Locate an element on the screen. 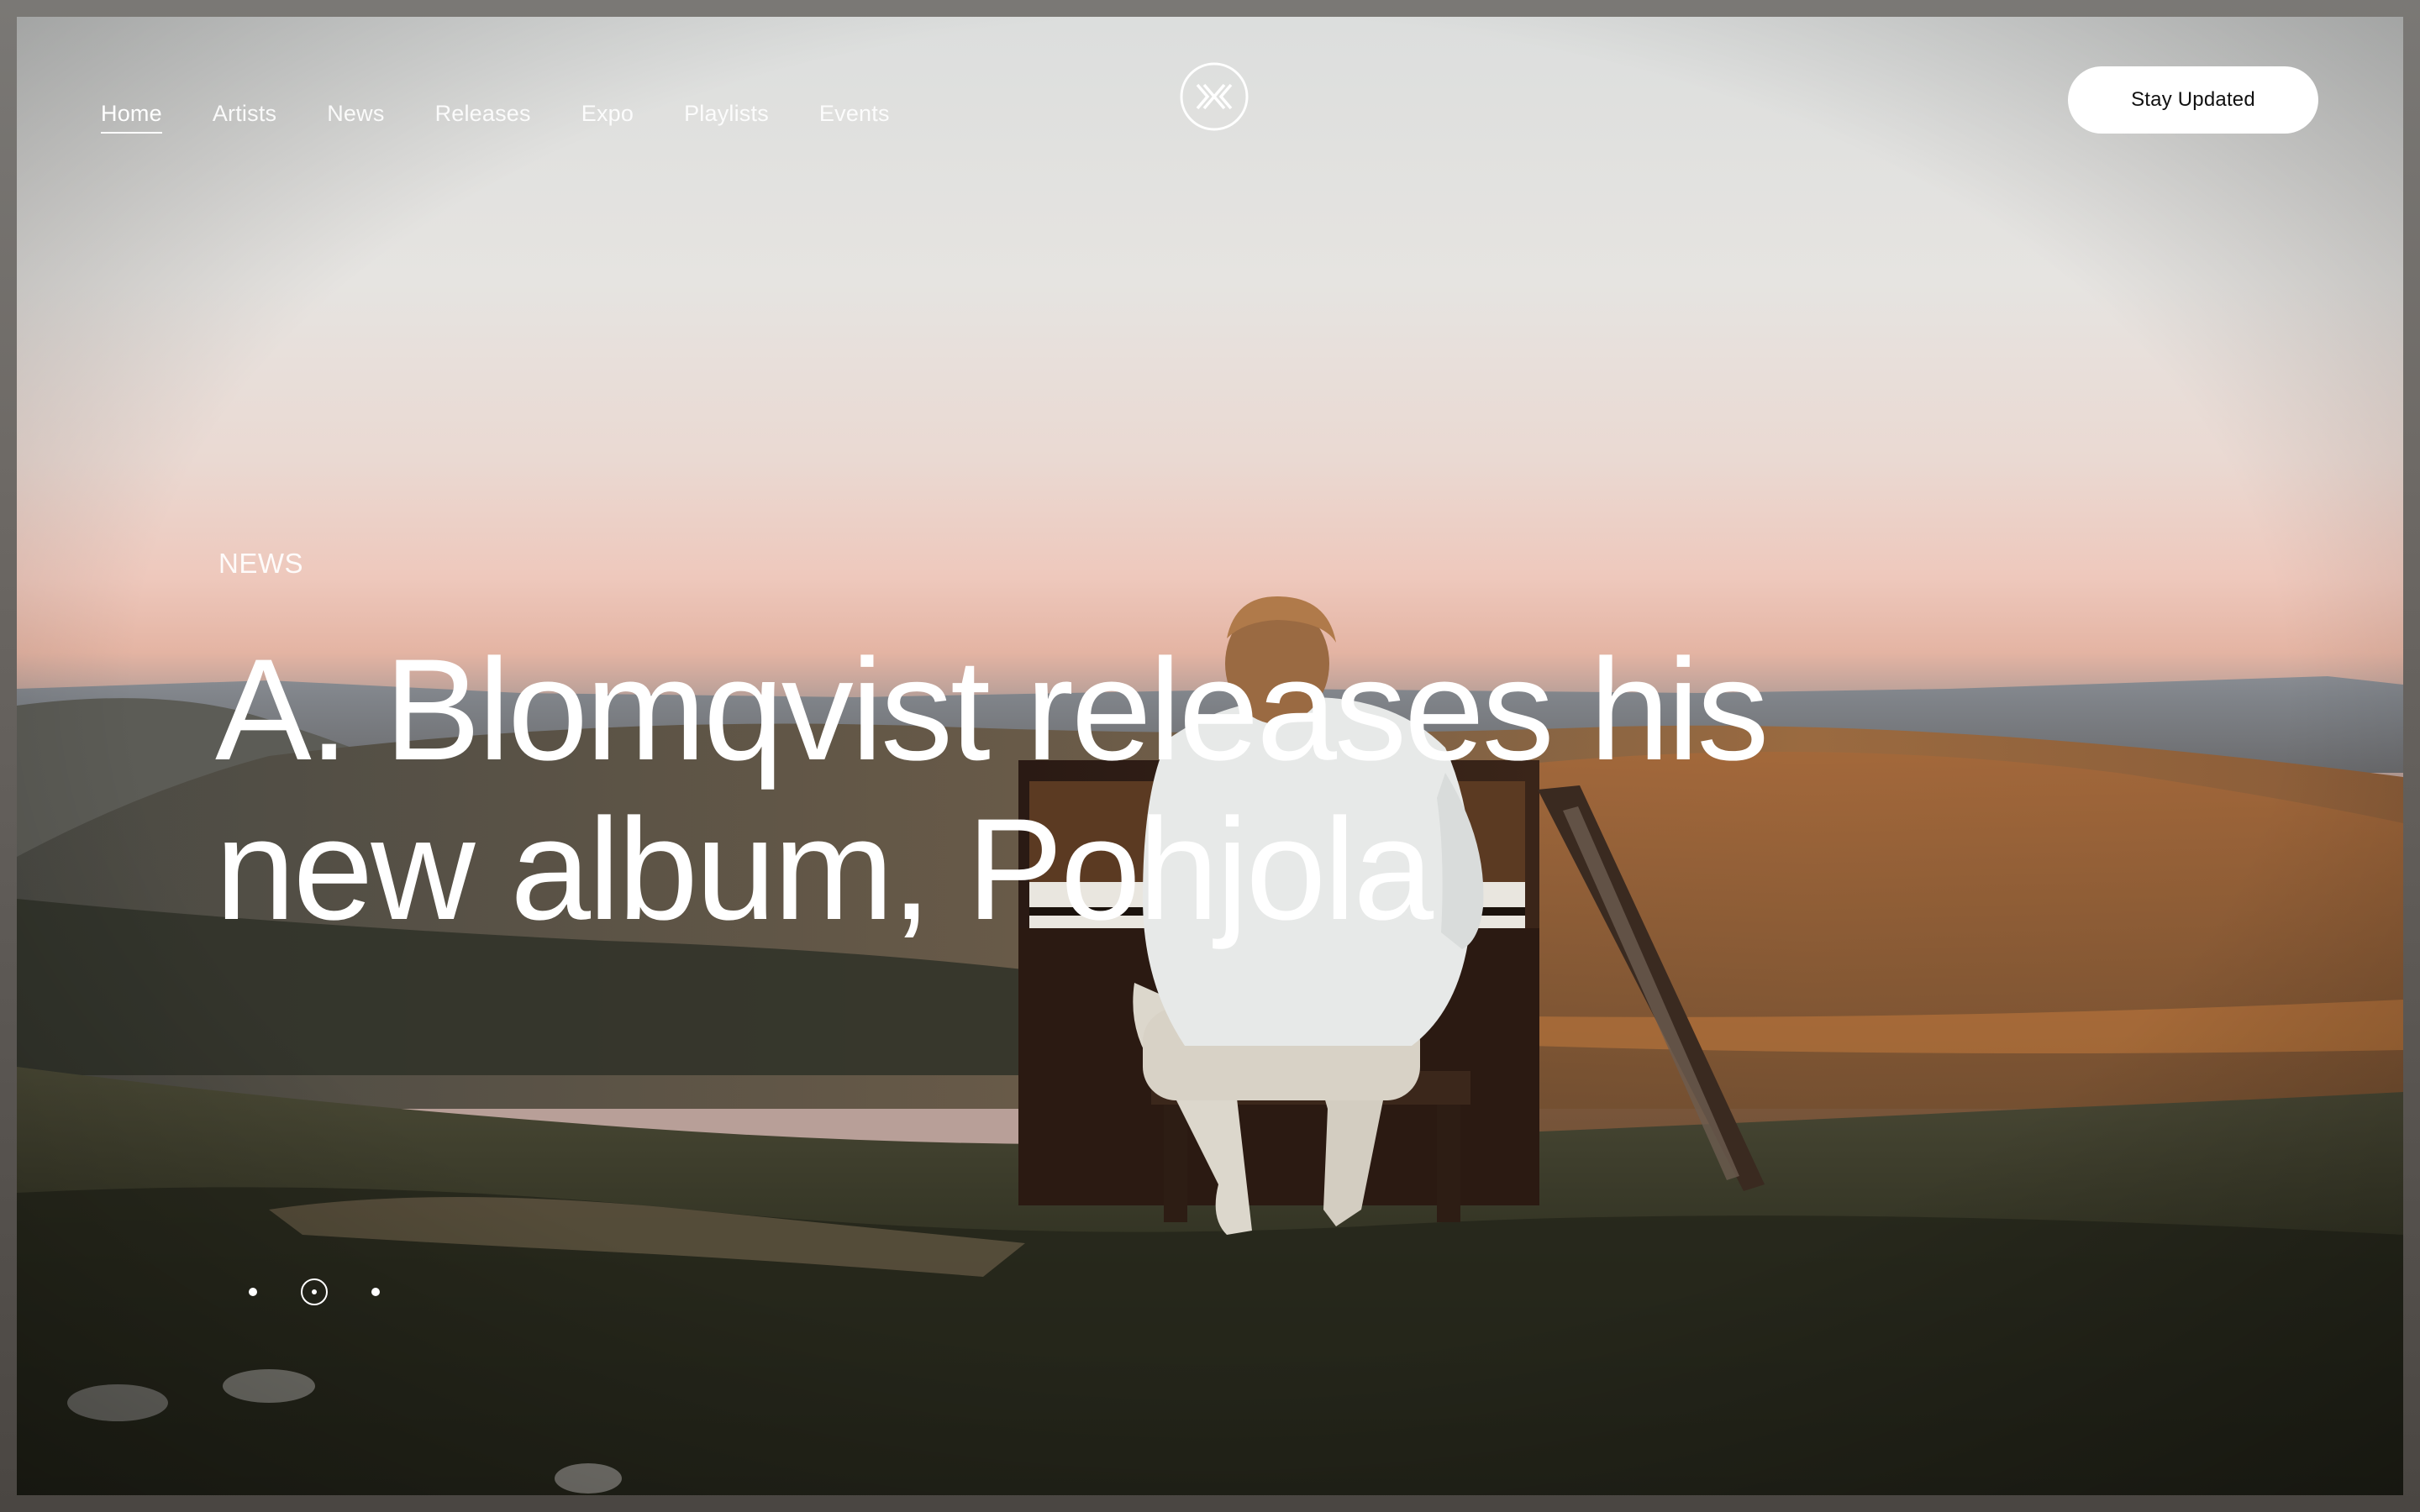 This screenshot has height=1512, width=2420. nav-home: Home is located at coordinates (131, 117).